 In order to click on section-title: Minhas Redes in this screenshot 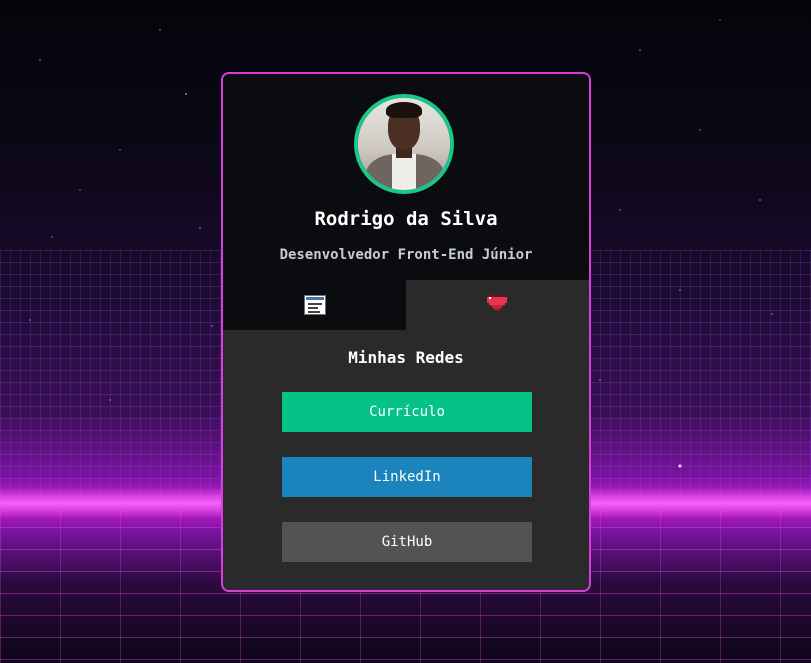, I will do `click(406, 357)`.